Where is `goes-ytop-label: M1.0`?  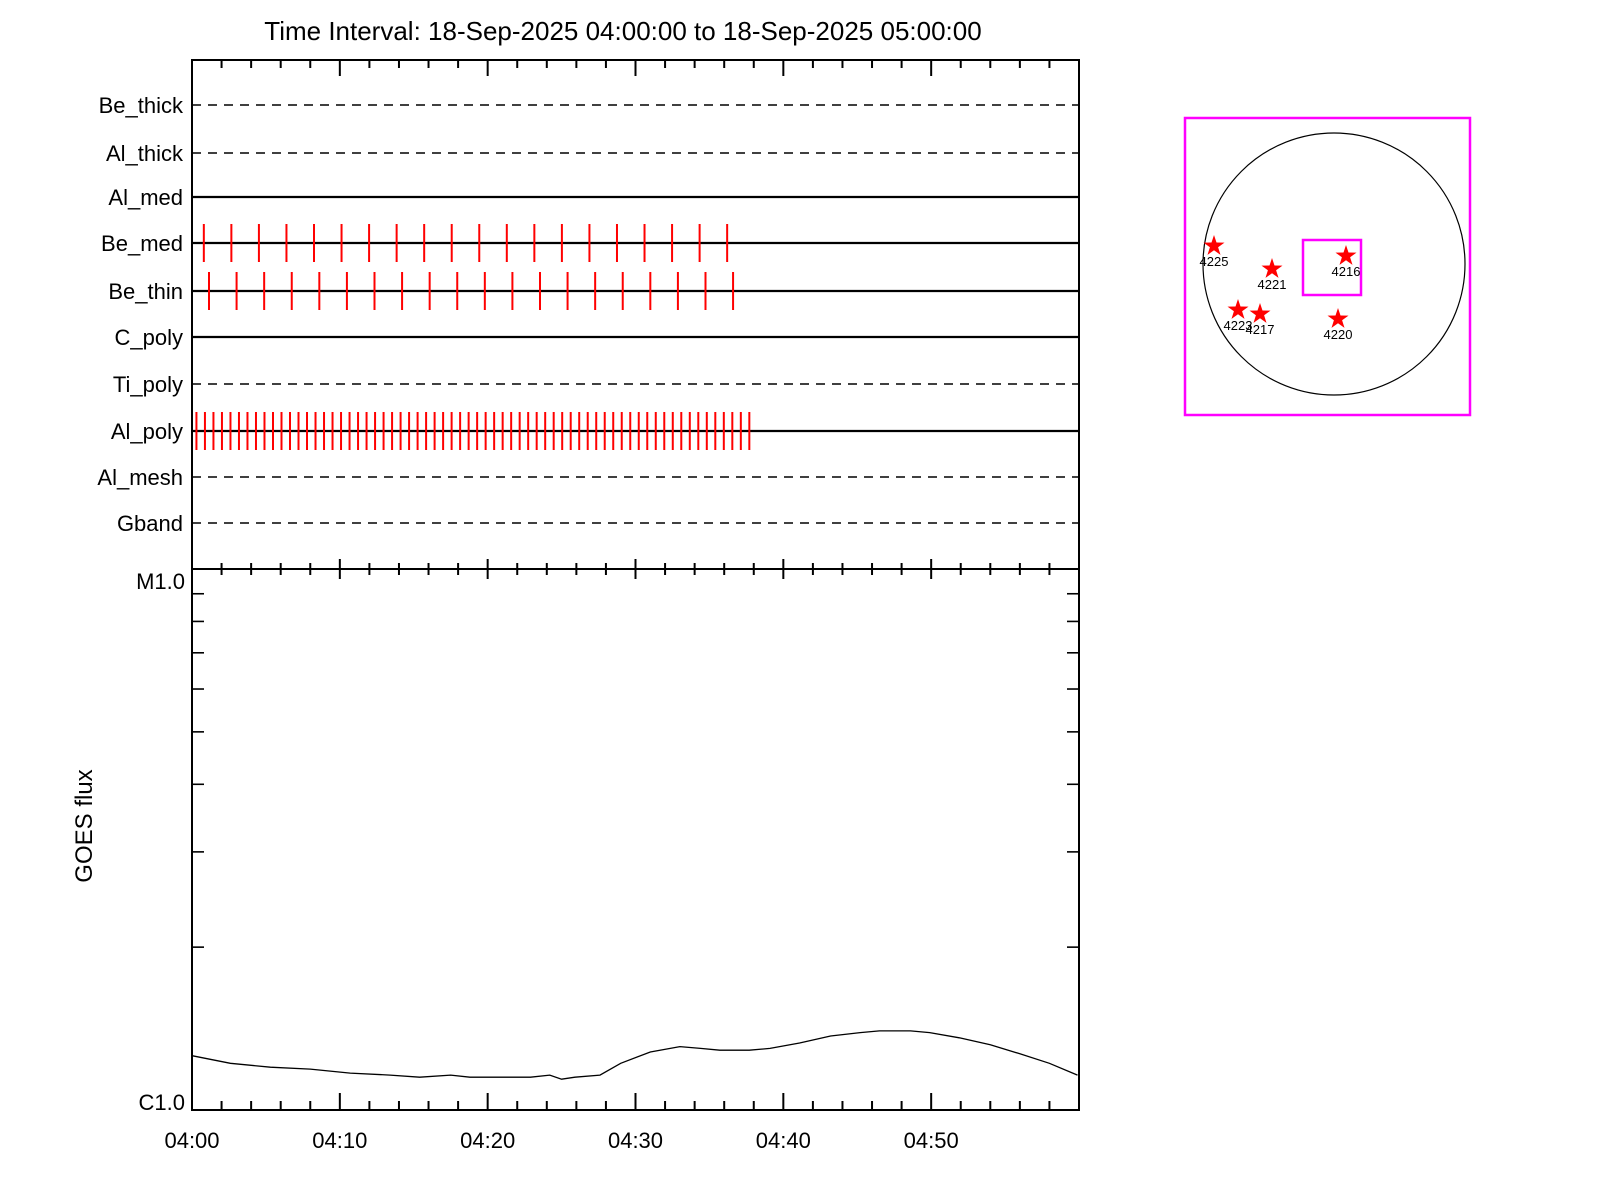 goes-ytop-label: M1.0 is located at coordinates (160, 581).